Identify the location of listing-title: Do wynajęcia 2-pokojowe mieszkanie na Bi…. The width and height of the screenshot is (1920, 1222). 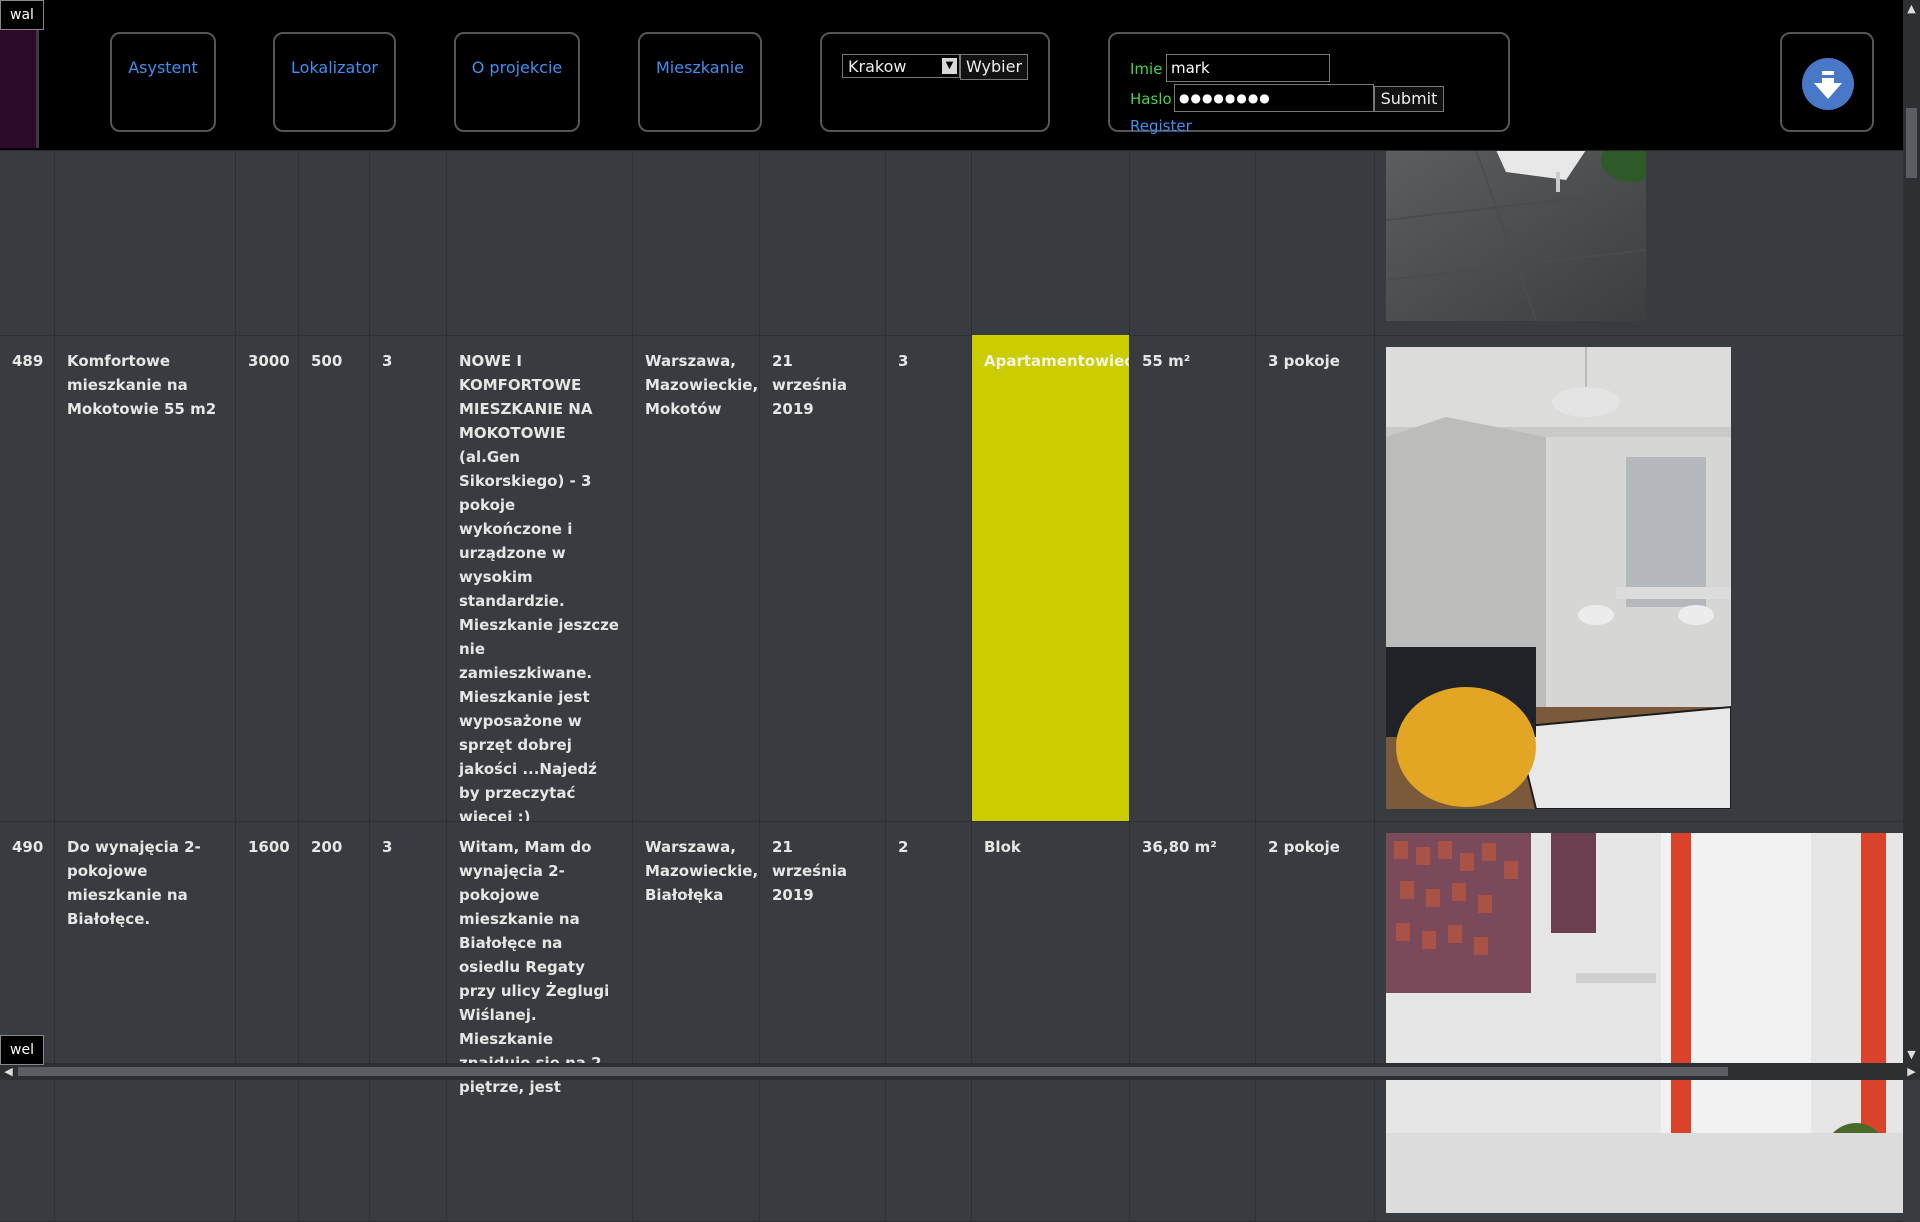
(145, 1021).